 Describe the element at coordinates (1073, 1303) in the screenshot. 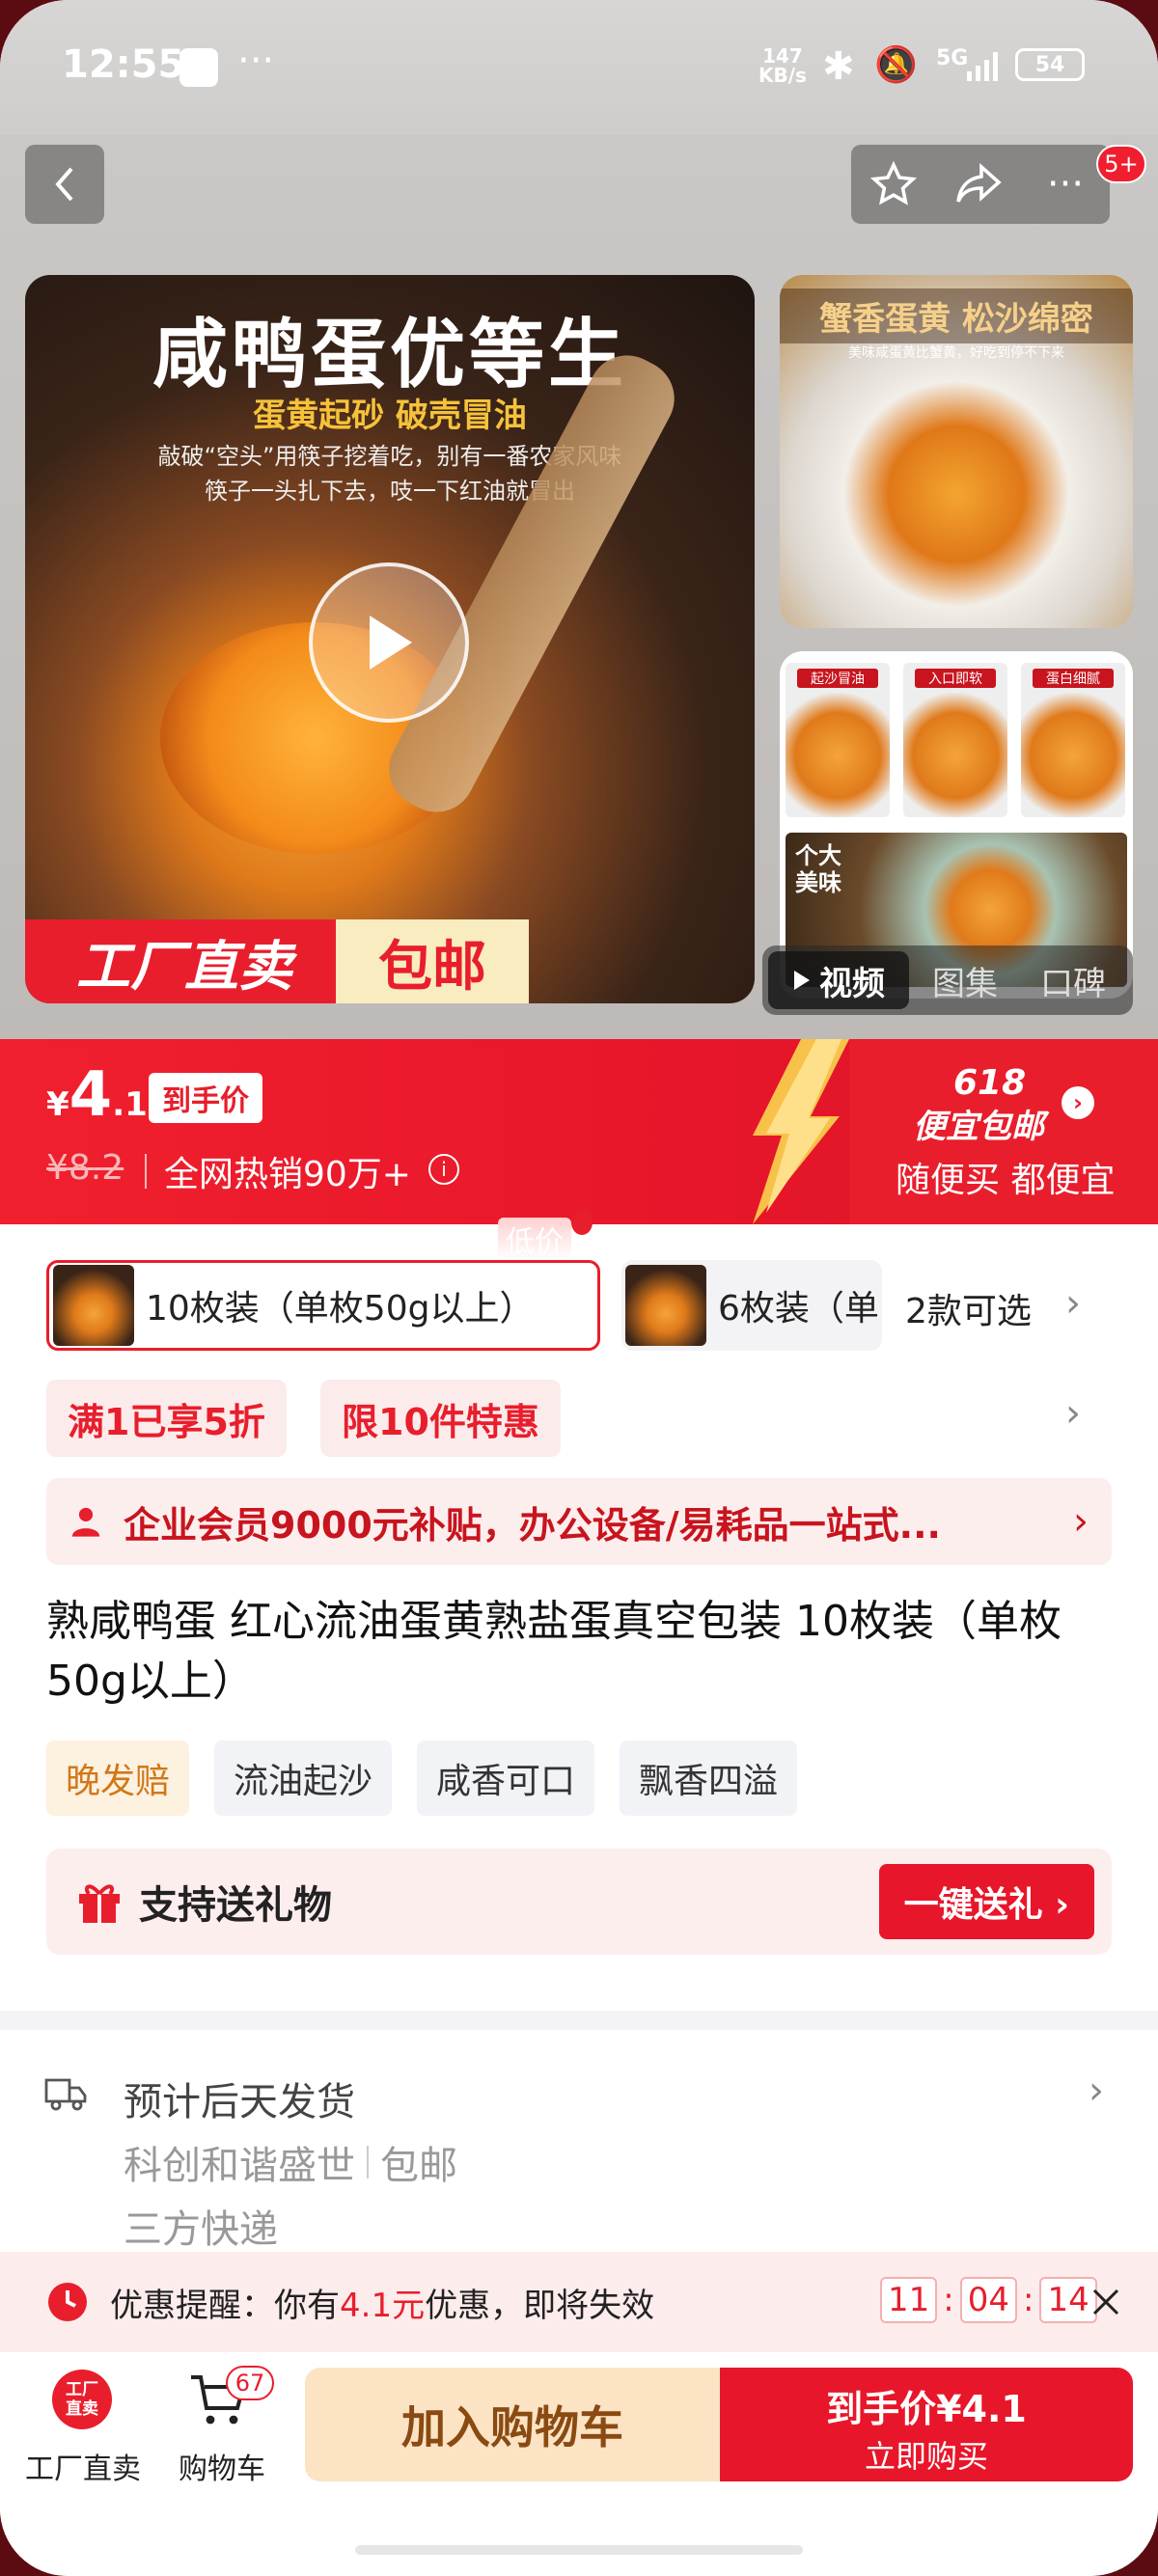

I see `variant-chevron-icon: ›` at that location.